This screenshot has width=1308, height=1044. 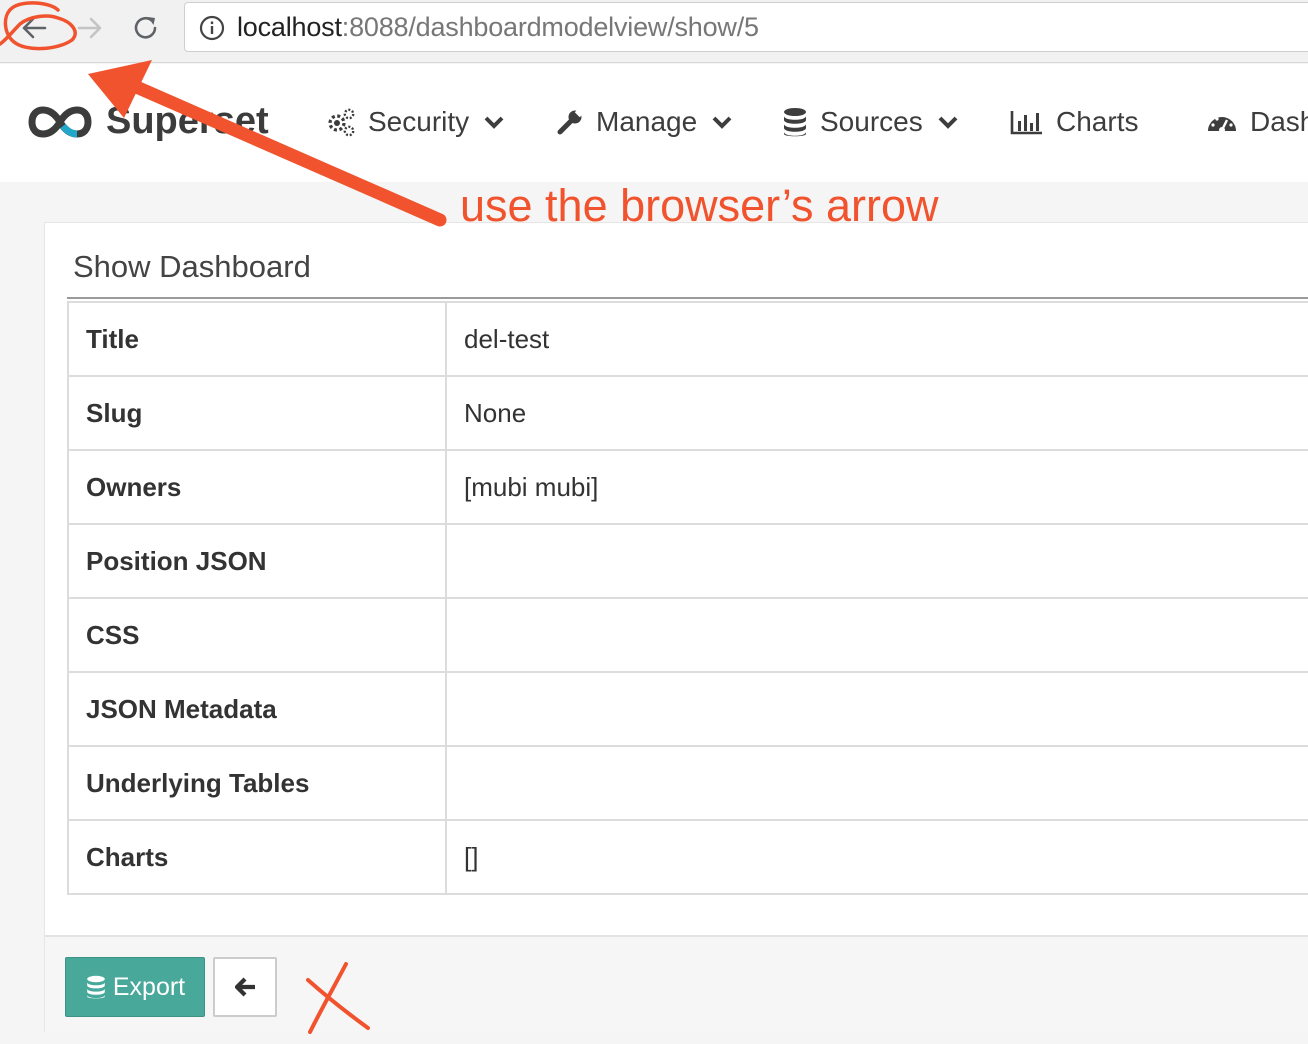 I want to click on annotation-text: use the browser’s arrow, so click(x=699, y=205).